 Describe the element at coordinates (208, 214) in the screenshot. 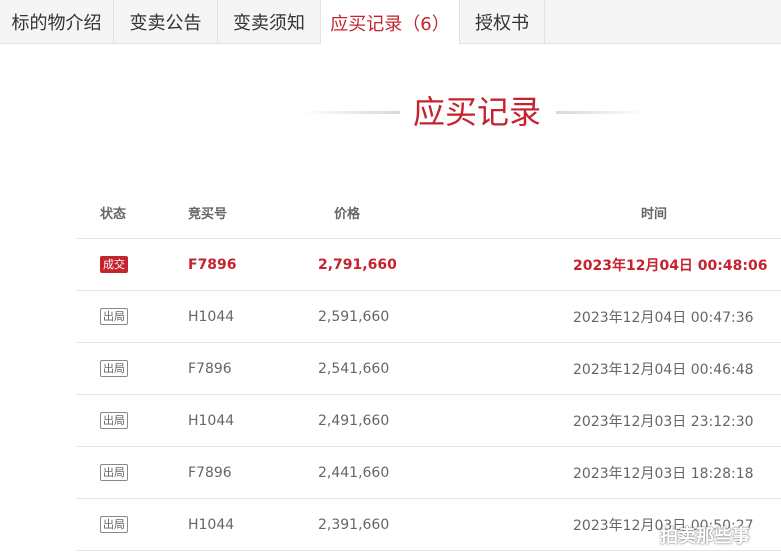

I see `header-bidder: 竞买号` at that location.